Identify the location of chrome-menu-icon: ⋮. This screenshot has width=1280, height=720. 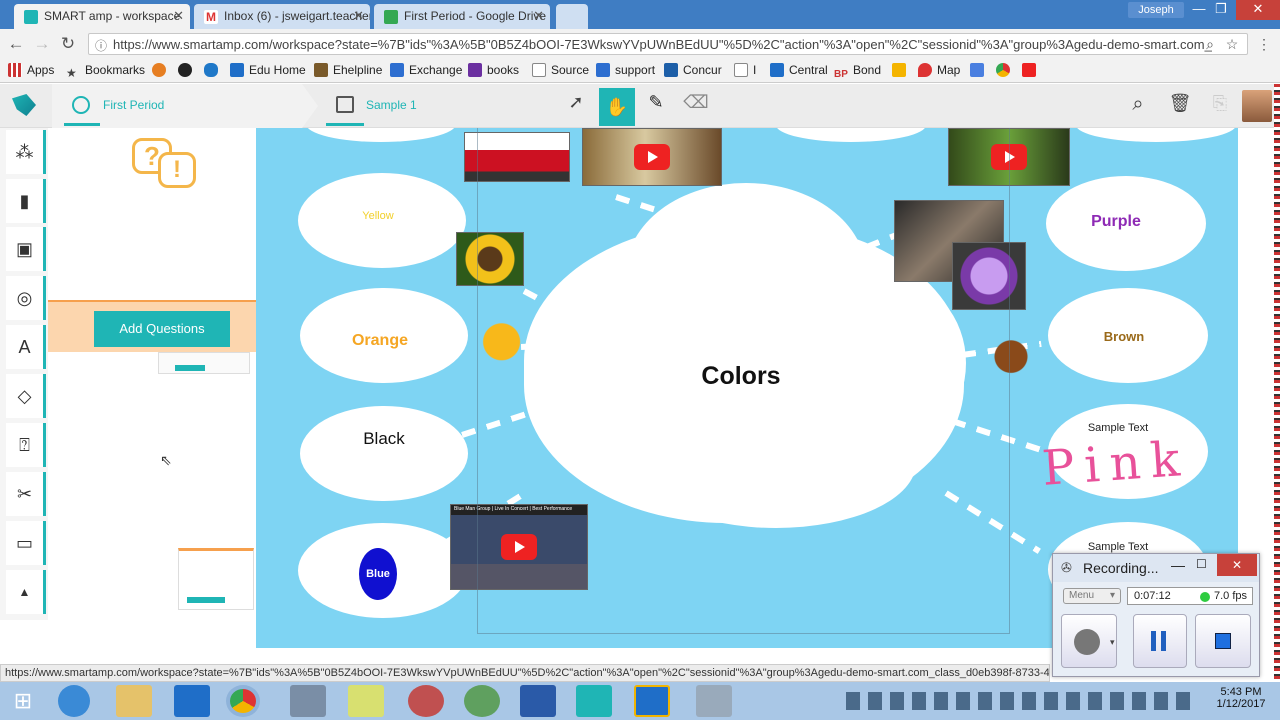
(1264, 44).